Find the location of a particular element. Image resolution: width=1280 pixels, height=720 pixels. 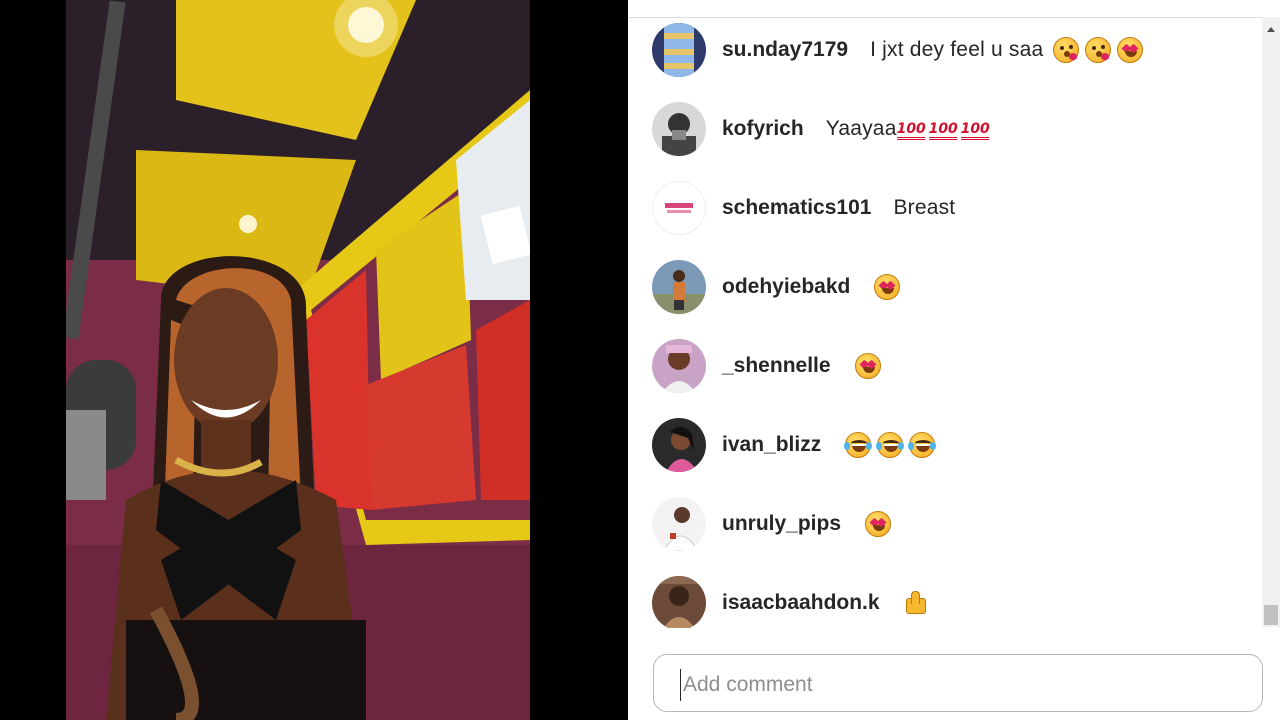

comment-text: Breast is located at coordinates (924, 207).